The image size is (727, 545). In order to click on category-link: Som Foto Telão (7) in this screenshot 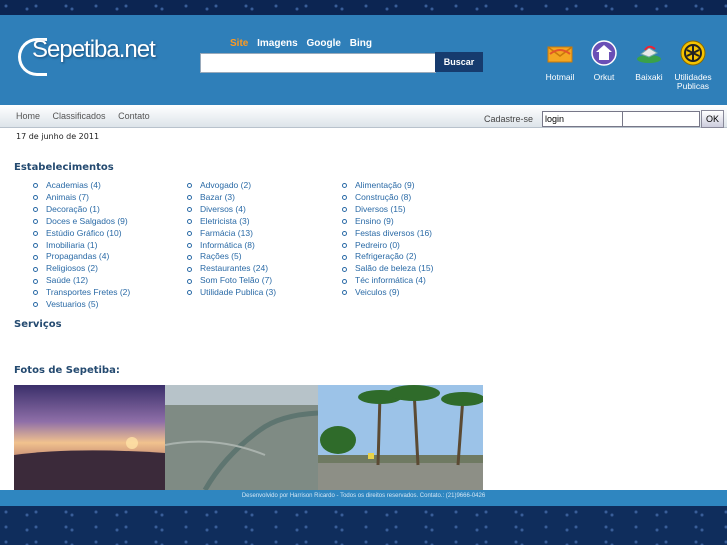, I will do `click(231, 281)`.